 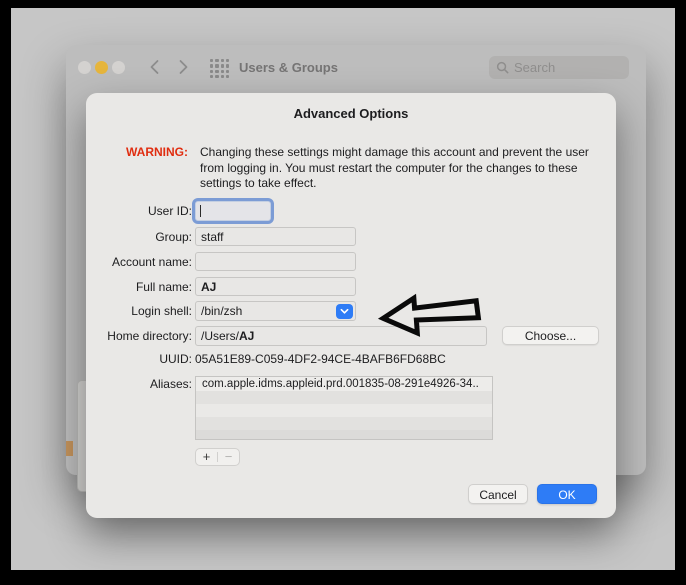 I want to click on search-placeholder: Search, so click(x=535, y=67).